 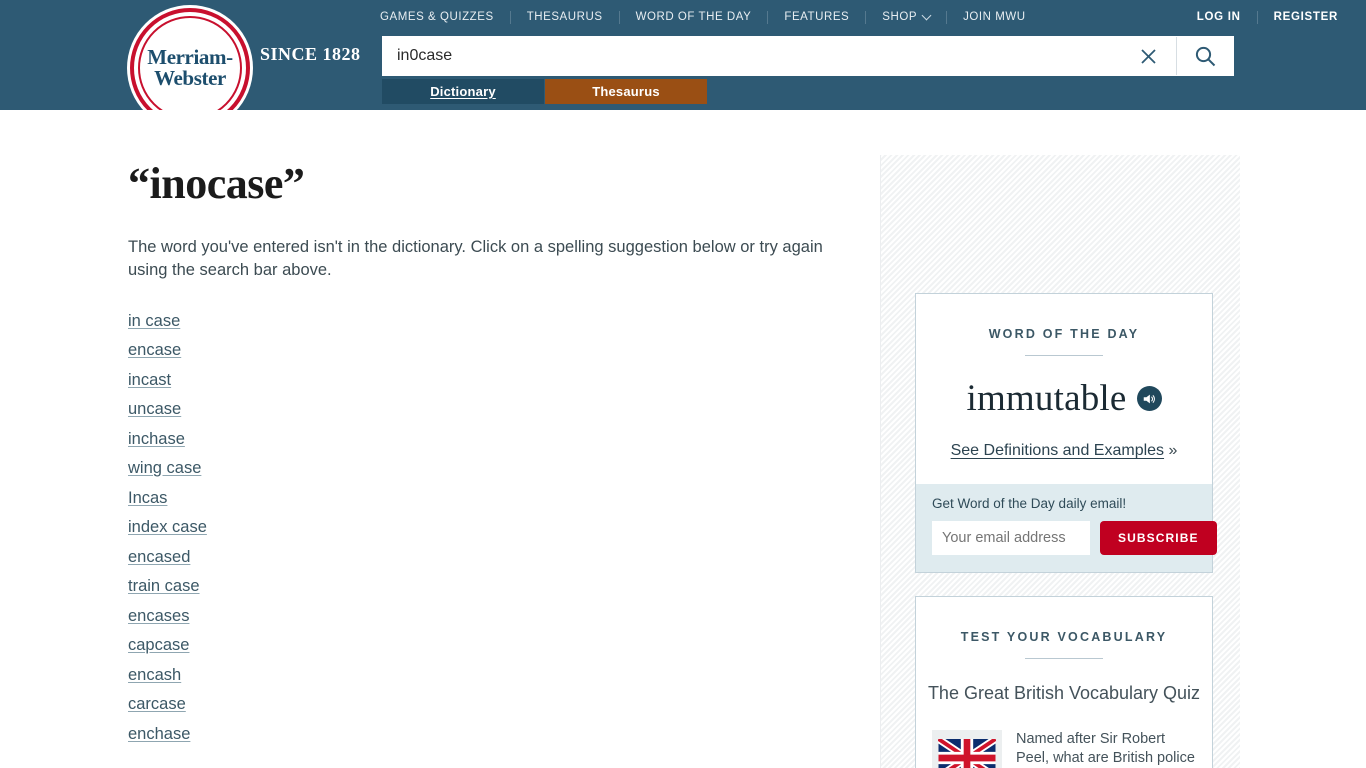 I want to click on nav-item-join-mwu: JOIN MWU, so click(x=994, y=17).